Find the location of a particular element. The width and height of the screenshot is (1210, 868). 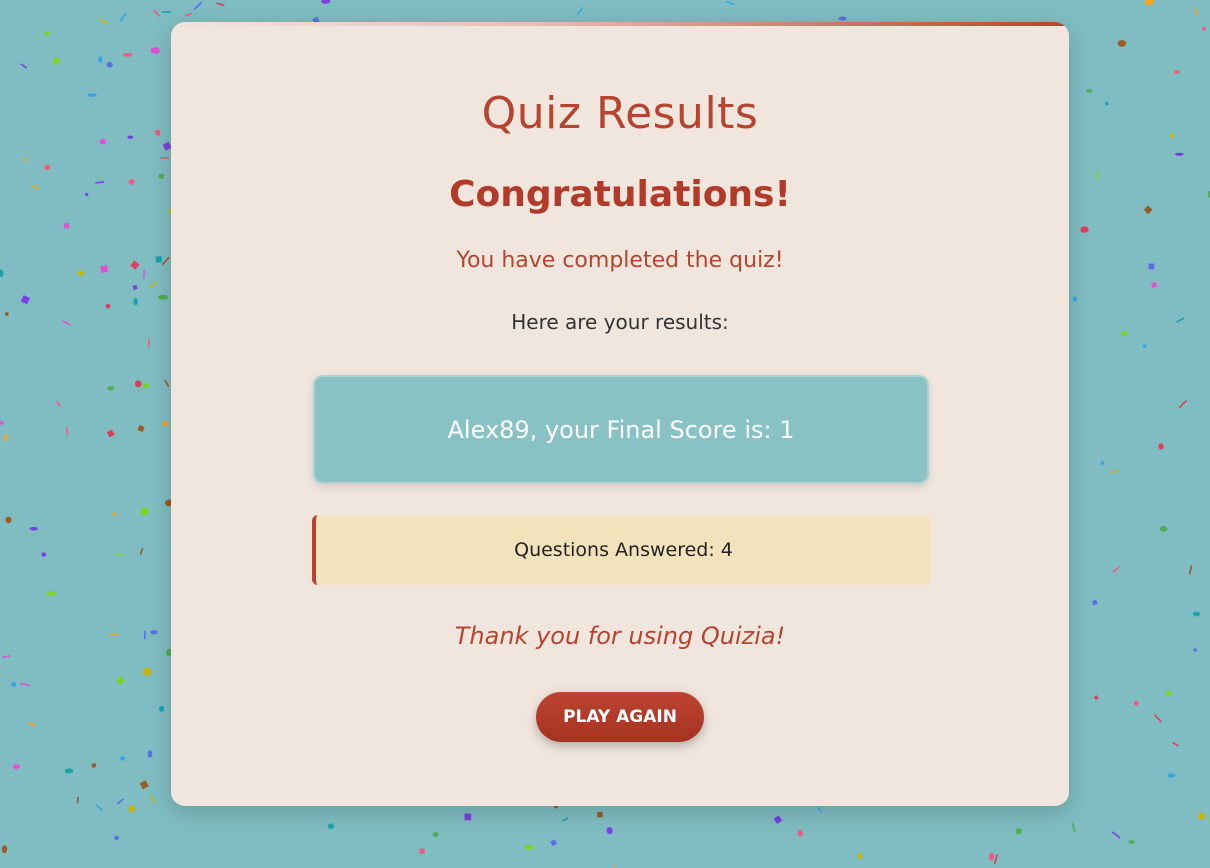

page-title: Quiz Results is located at coordinates (620, 113).